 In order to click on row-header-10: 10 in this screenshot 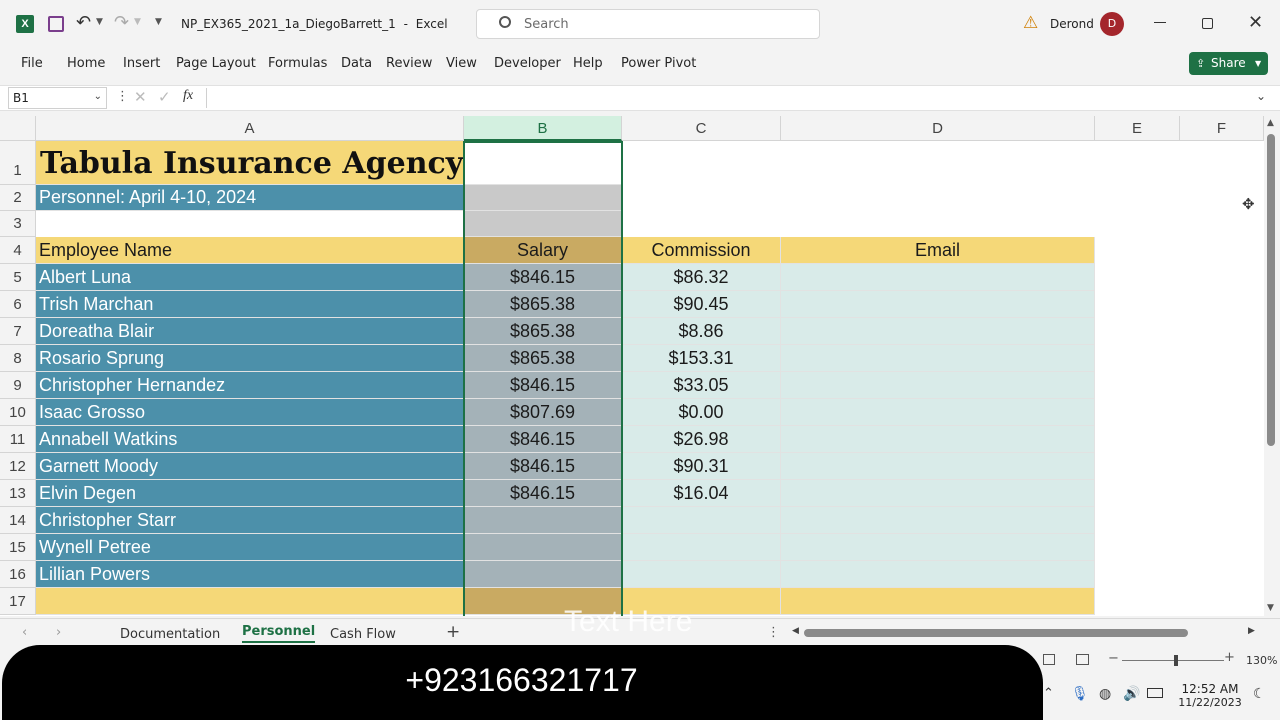, I will do `click(18, 412)`.